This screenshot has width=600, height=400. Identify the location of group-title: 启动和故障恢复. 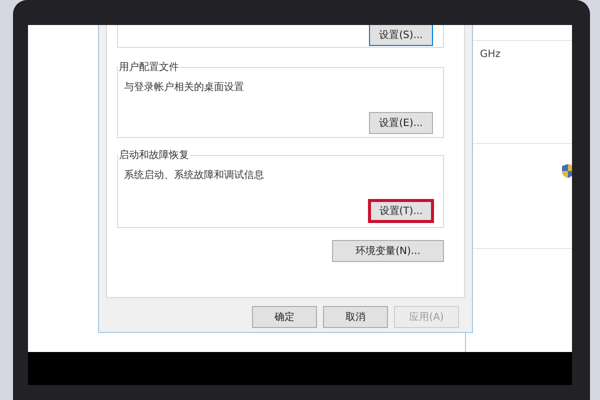
(154, 155).